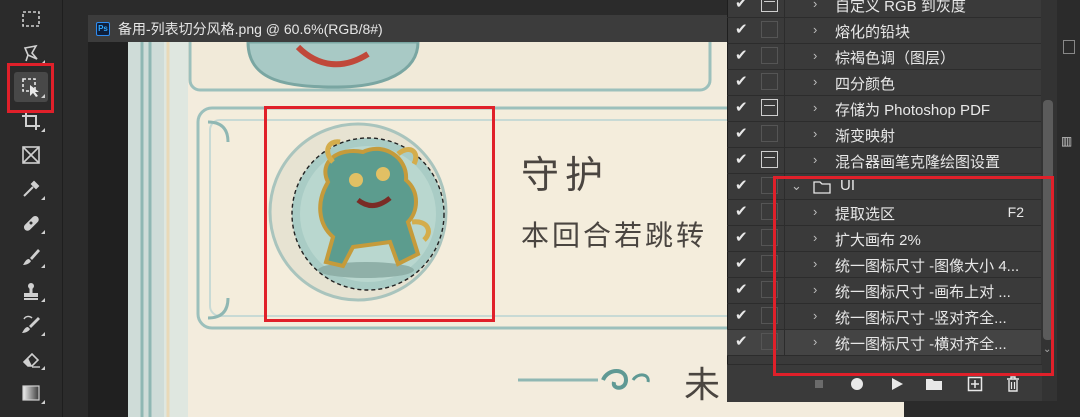  Describe the element at coordinates (702, 385) in the screenshot. I see `next-card-title: 未` at that location.